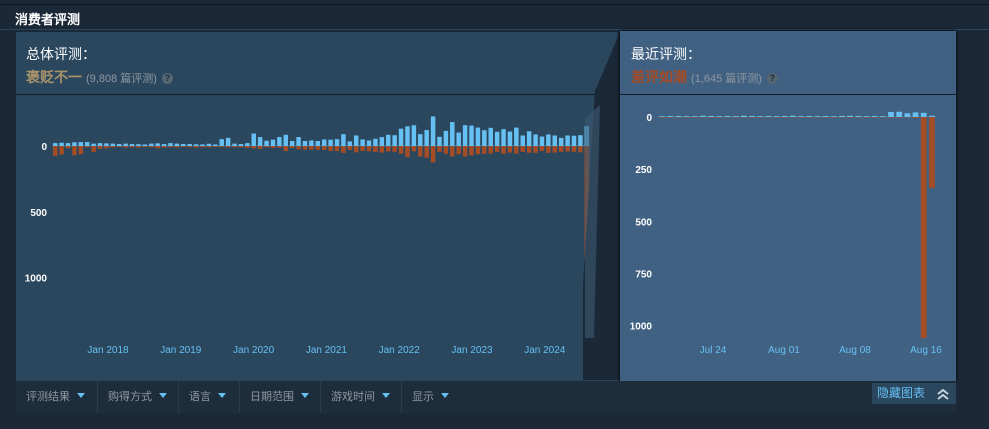 Image resolution: width=989 pixels, height=429 pixels. Describe the element at coordinates (361, 397) in the screenshot. I see `filter-playtime: 游戏时间` at that location.